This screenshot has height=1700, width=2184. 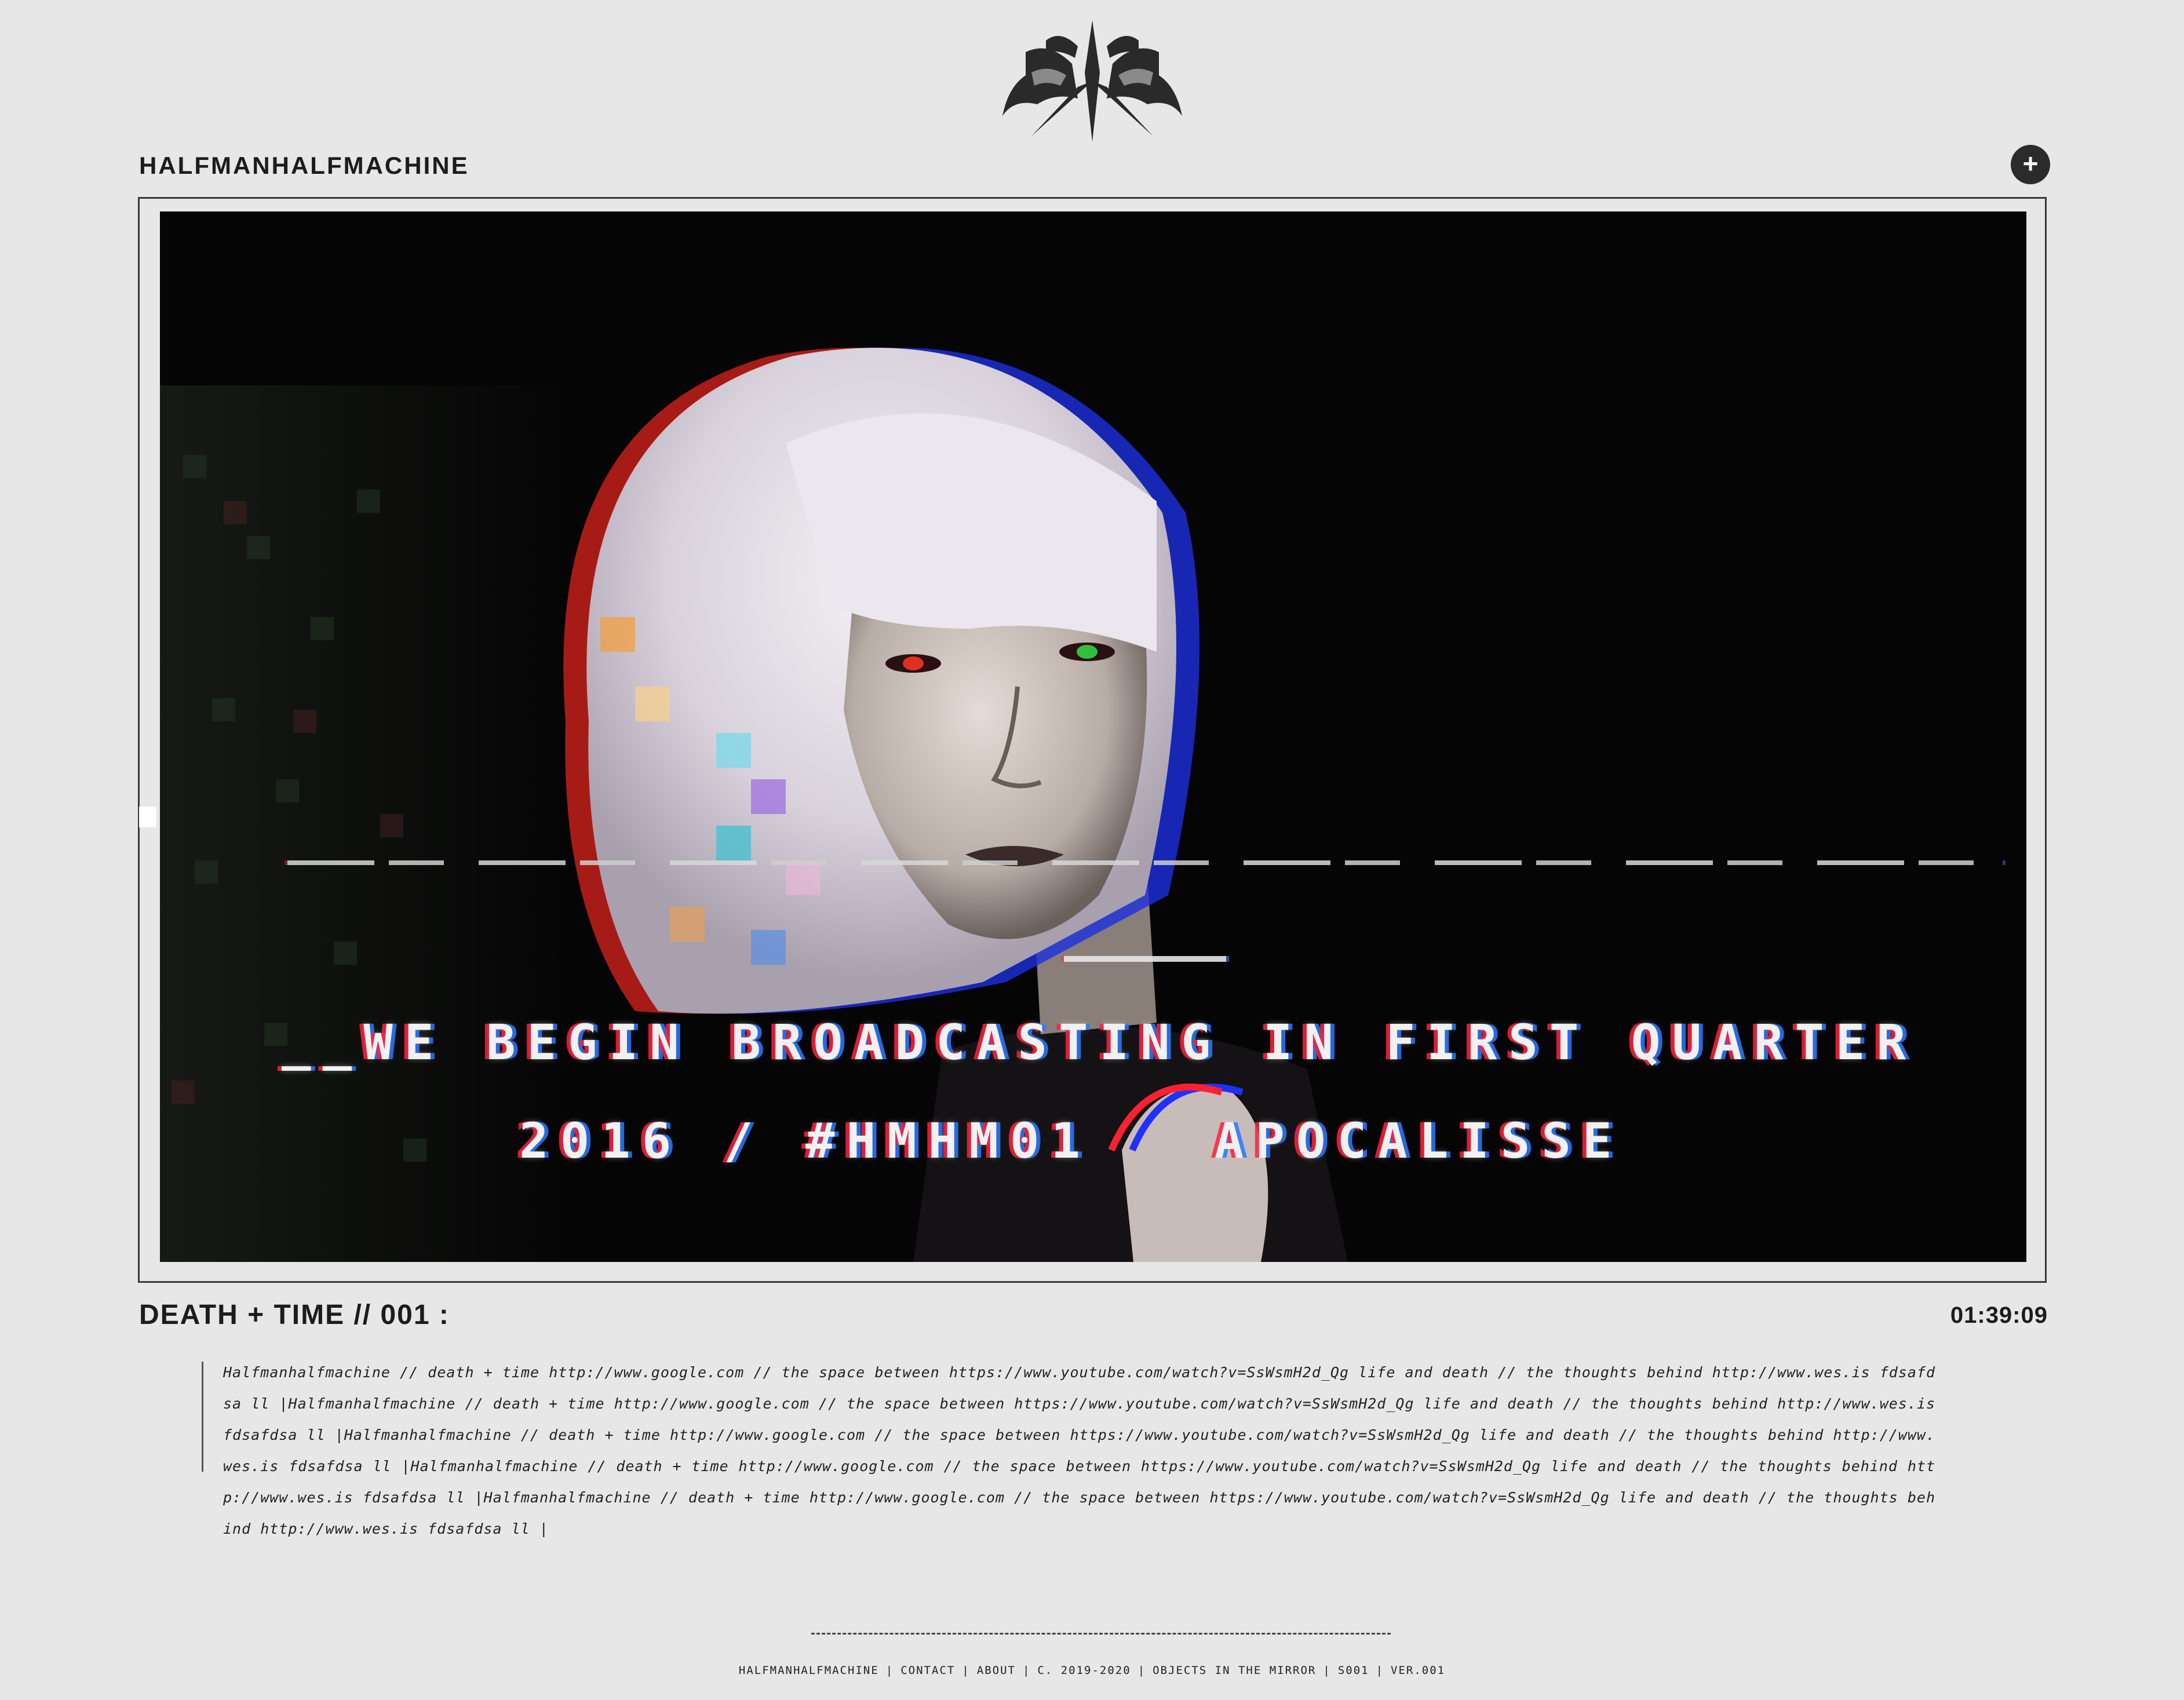 What do you see at coordinates (927, 1670) in the screenshot?
I see `footer-link-contact: CONTACT` at bounding box center [927, 1670].